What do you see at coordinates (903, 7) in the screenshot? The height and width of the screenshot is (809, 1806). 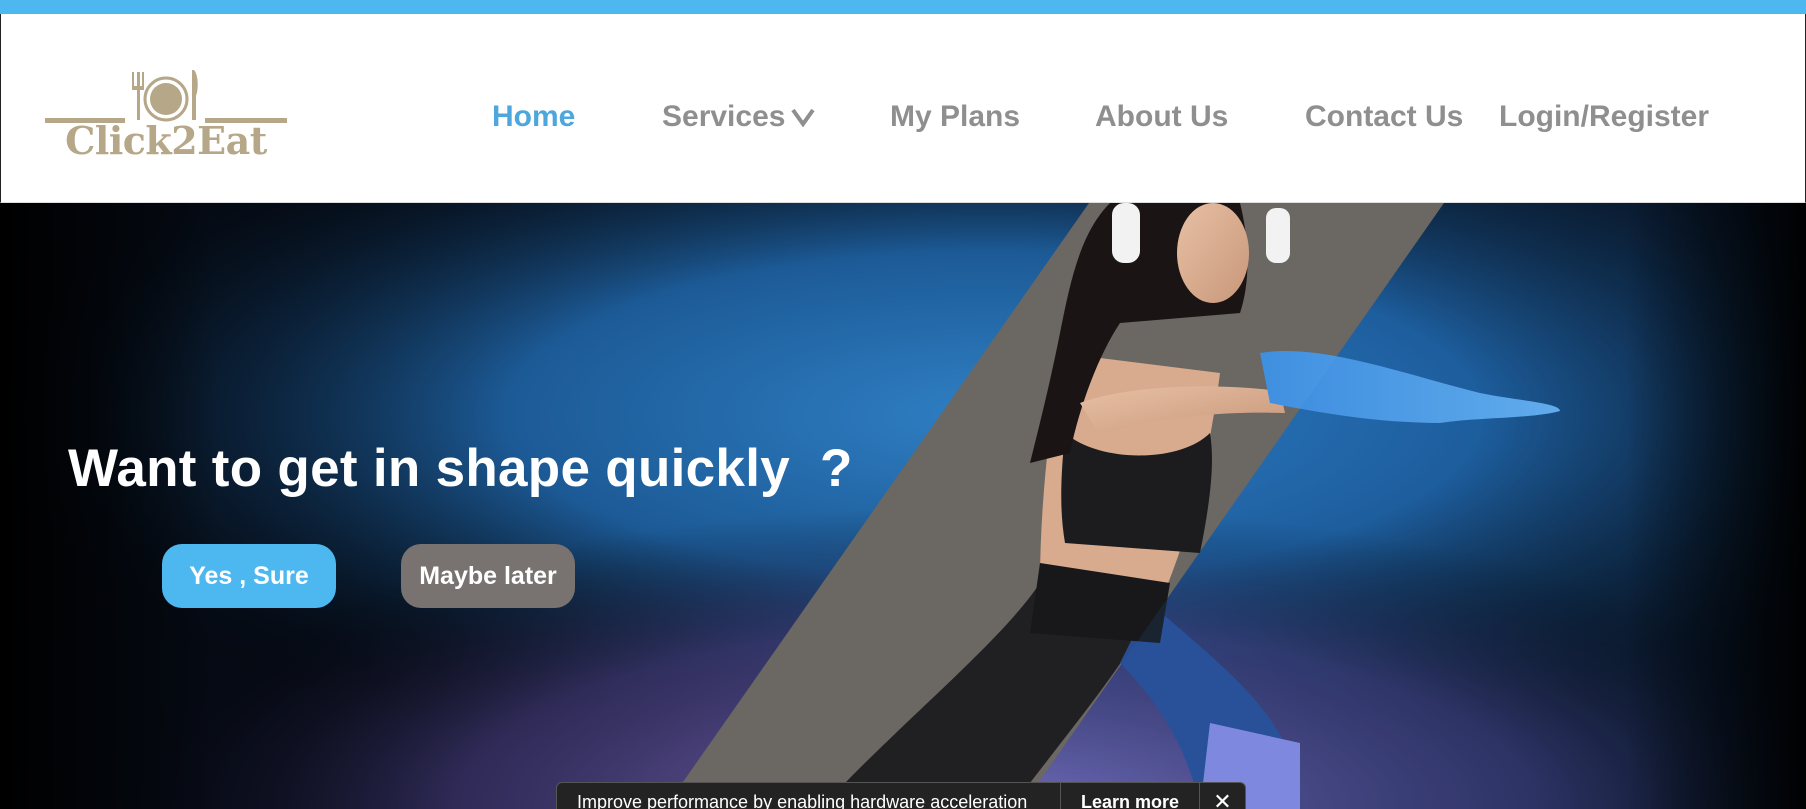 I see `top-accent-stripe` at bounding box center [903, 7].